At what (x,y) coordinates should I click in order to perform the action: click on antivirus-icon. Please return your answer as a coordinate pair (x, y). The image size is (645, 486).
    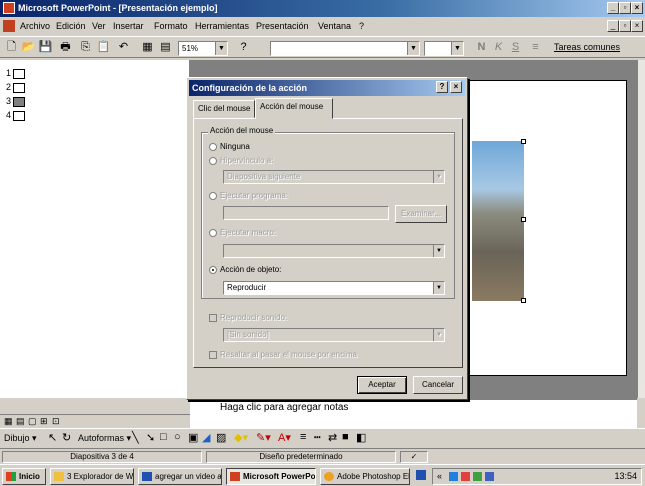
    Looking at the image, I should click on (465, 476).